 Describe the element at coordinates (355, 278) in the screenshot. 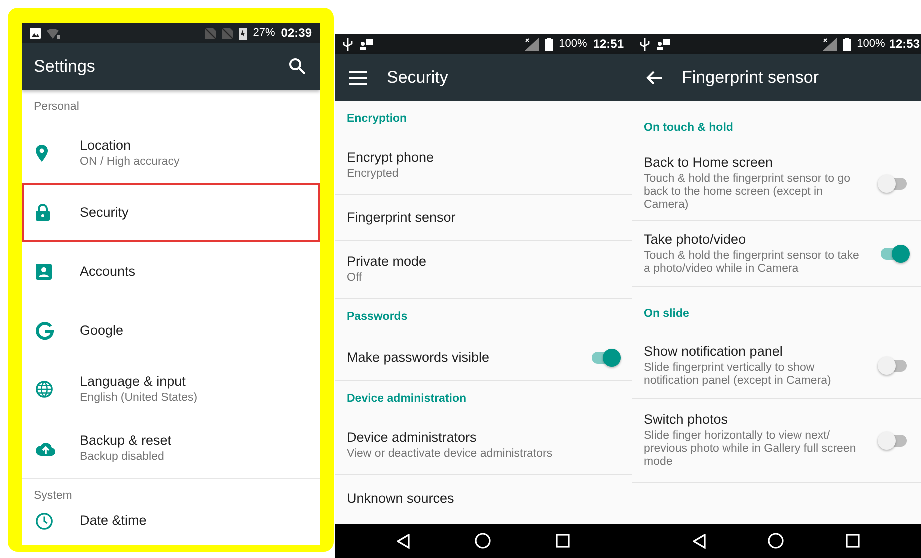

I see `item-summary: Off` at that location.